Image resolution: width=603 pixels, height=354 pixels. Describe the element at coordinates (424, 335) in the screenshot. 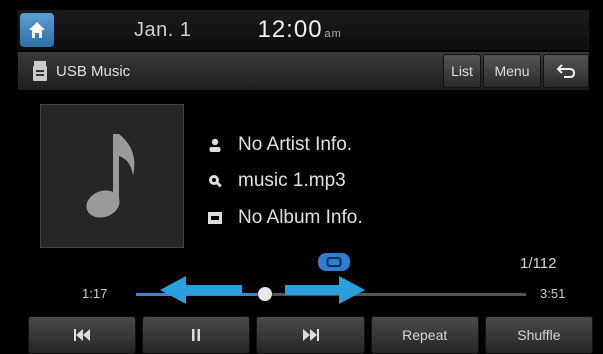

I see `repeat-button: Repeat` at that location.